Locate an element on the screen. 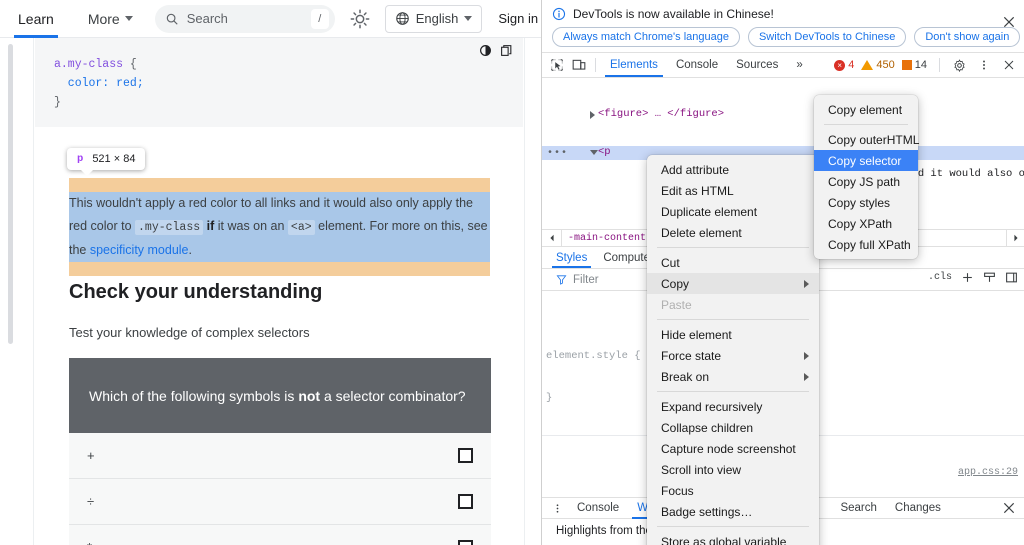 The height and width of the screenshot is (545, 1024). nav-item-learn: Learn is located at coordinates (36, 19).